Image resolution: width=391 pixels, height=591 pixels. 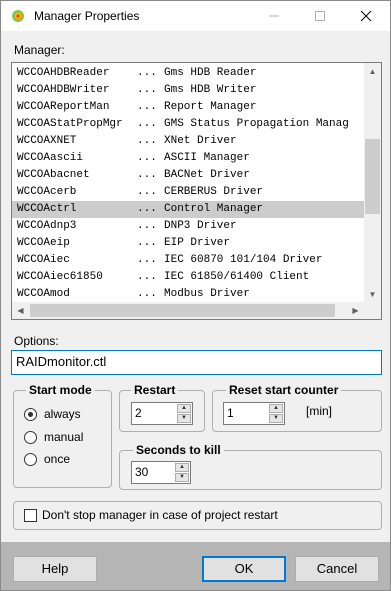 What do you see at coordinates (36, 341) in the screenshot?
I see `options-label: Options:` at bounding box center [36, 341].